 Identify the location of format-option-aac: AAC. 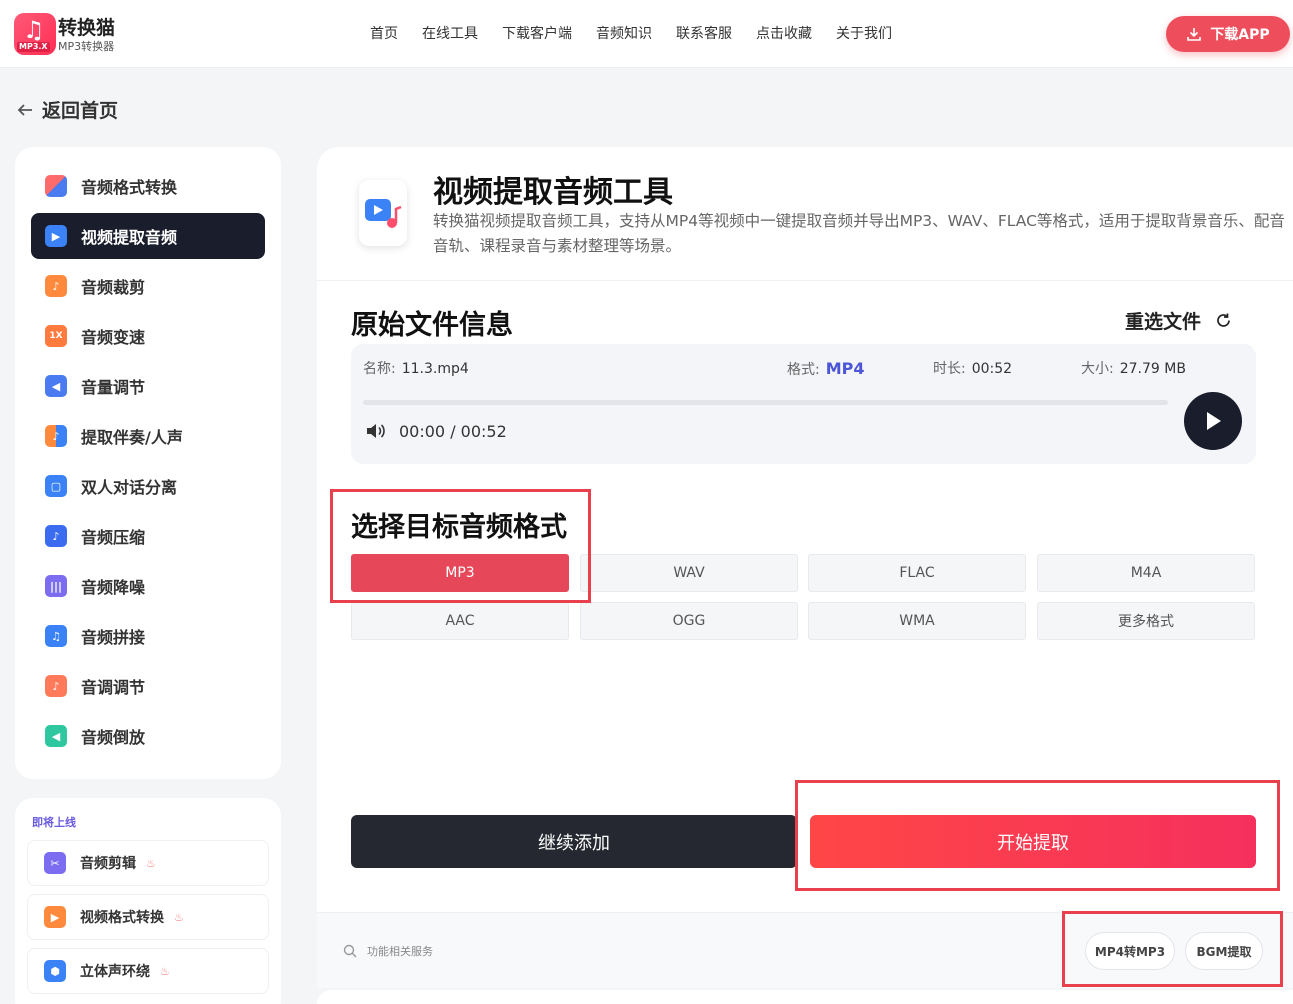
(460, 621).